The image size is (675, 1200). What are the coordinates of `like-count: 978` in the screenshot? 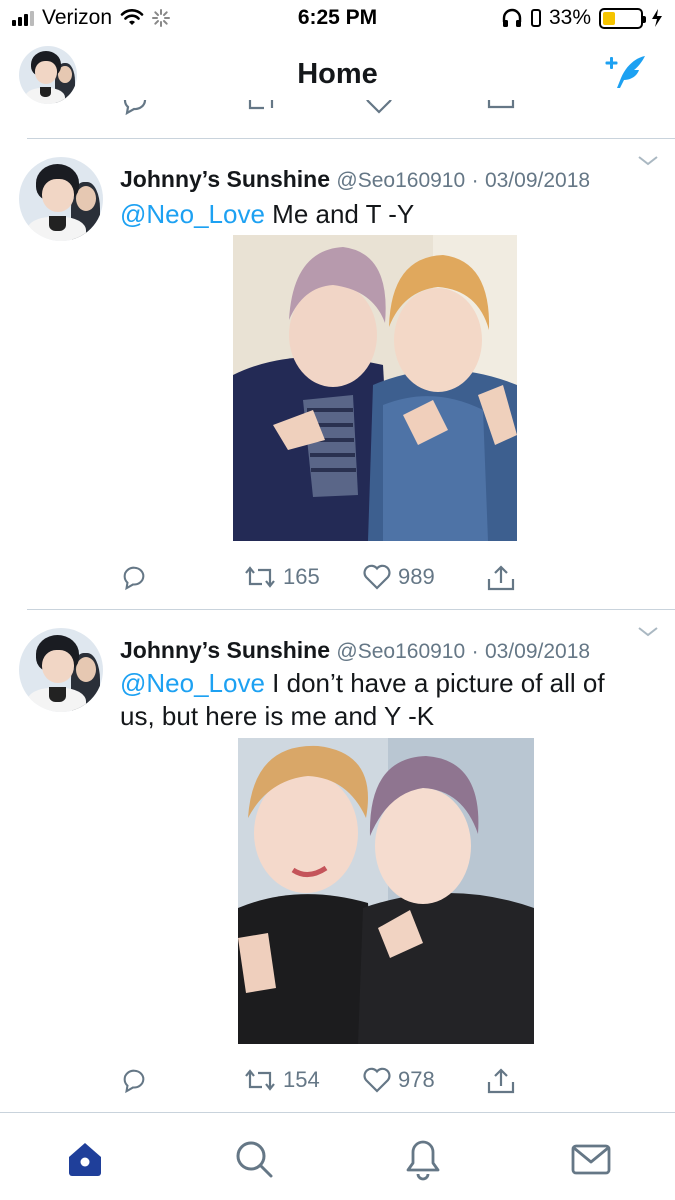 It's located at (416, 1079).